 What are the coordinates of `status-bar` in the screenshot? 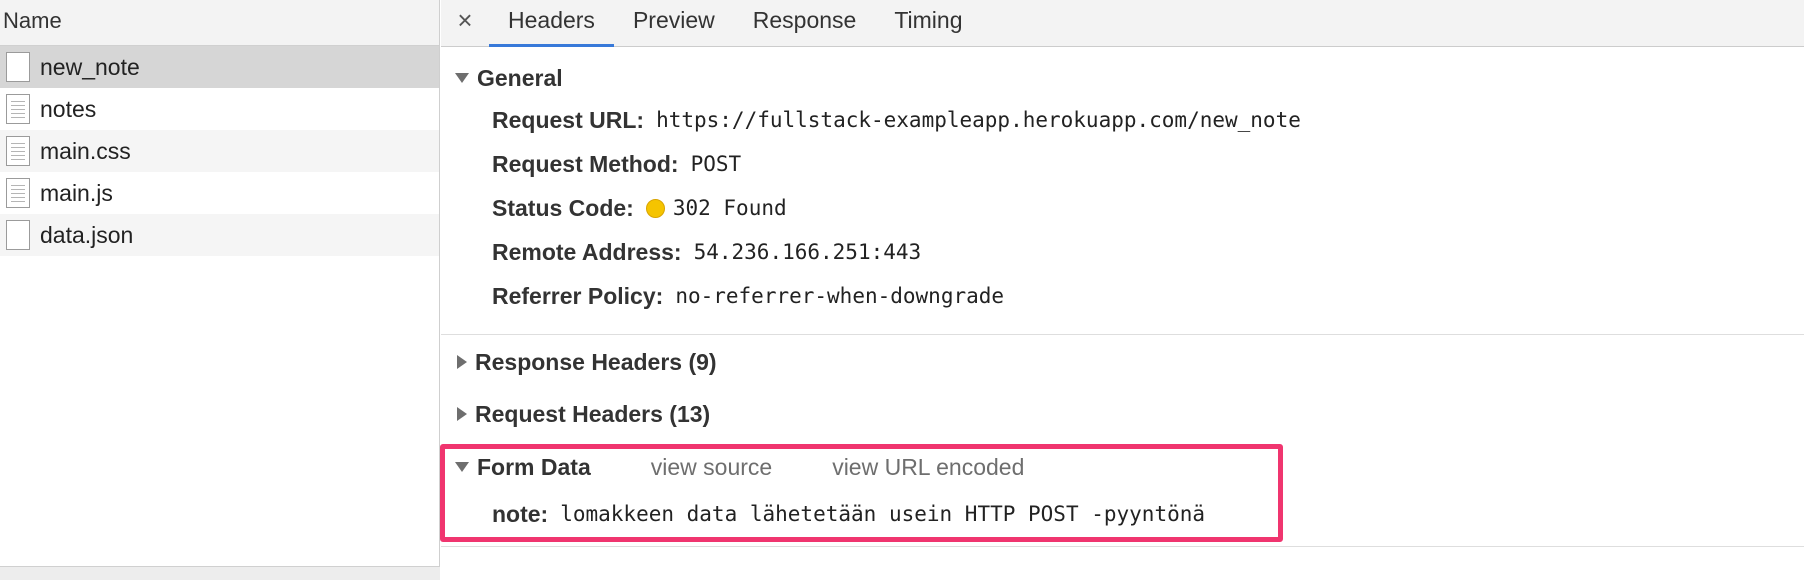 It's located at (220, 573).